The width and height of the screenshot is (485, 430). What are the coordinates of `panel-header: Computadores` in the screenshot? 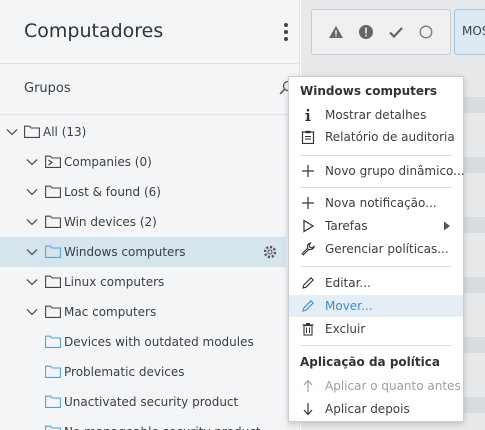 It's located at (150, 32).